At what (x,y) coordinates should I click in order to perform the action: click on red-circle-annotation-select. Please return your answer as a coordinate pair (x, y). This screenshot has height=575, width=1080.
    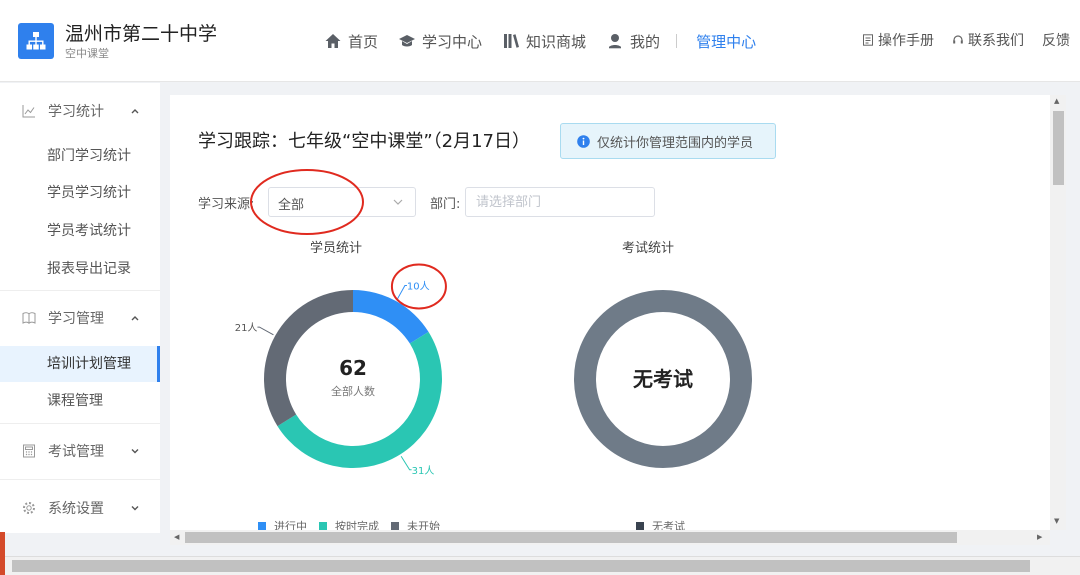
    Looking at the image, I should click on (307, 202).